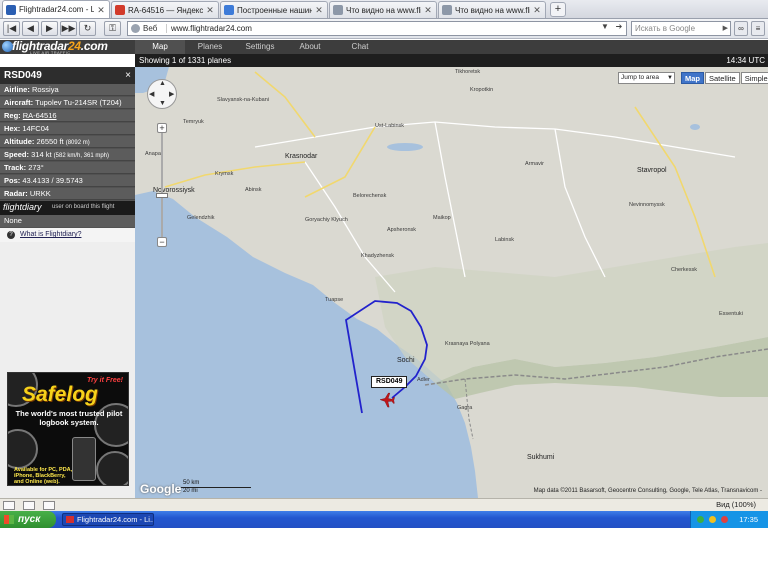 Image resolution: width=768 pixels, height=576 pixels. Describe the element at coordinates (384, 504) in the screenshot. I see `browser-status-bar: Вид (100%)` at that location.